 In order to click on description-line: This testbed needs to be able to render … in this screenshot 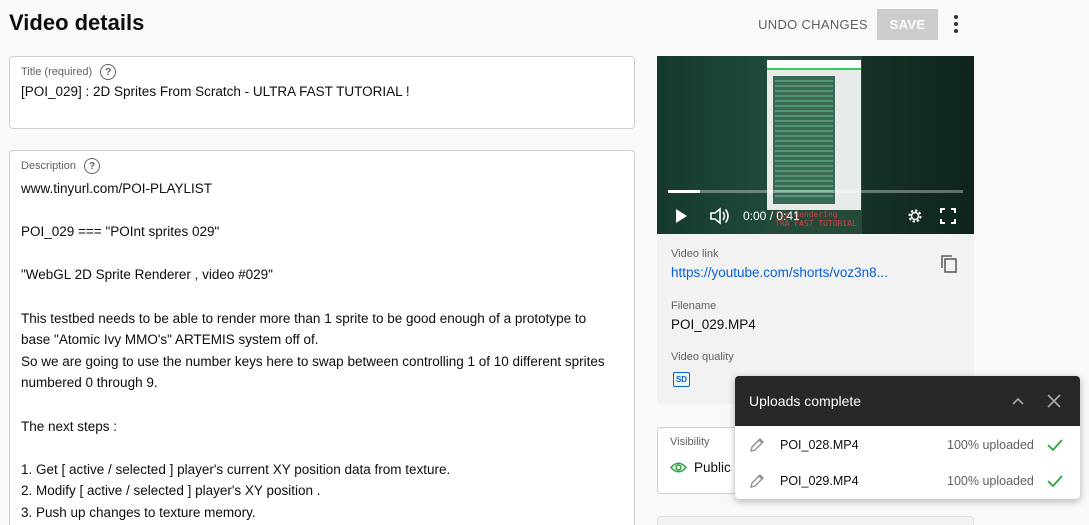, I will do `click(304, 318)`.